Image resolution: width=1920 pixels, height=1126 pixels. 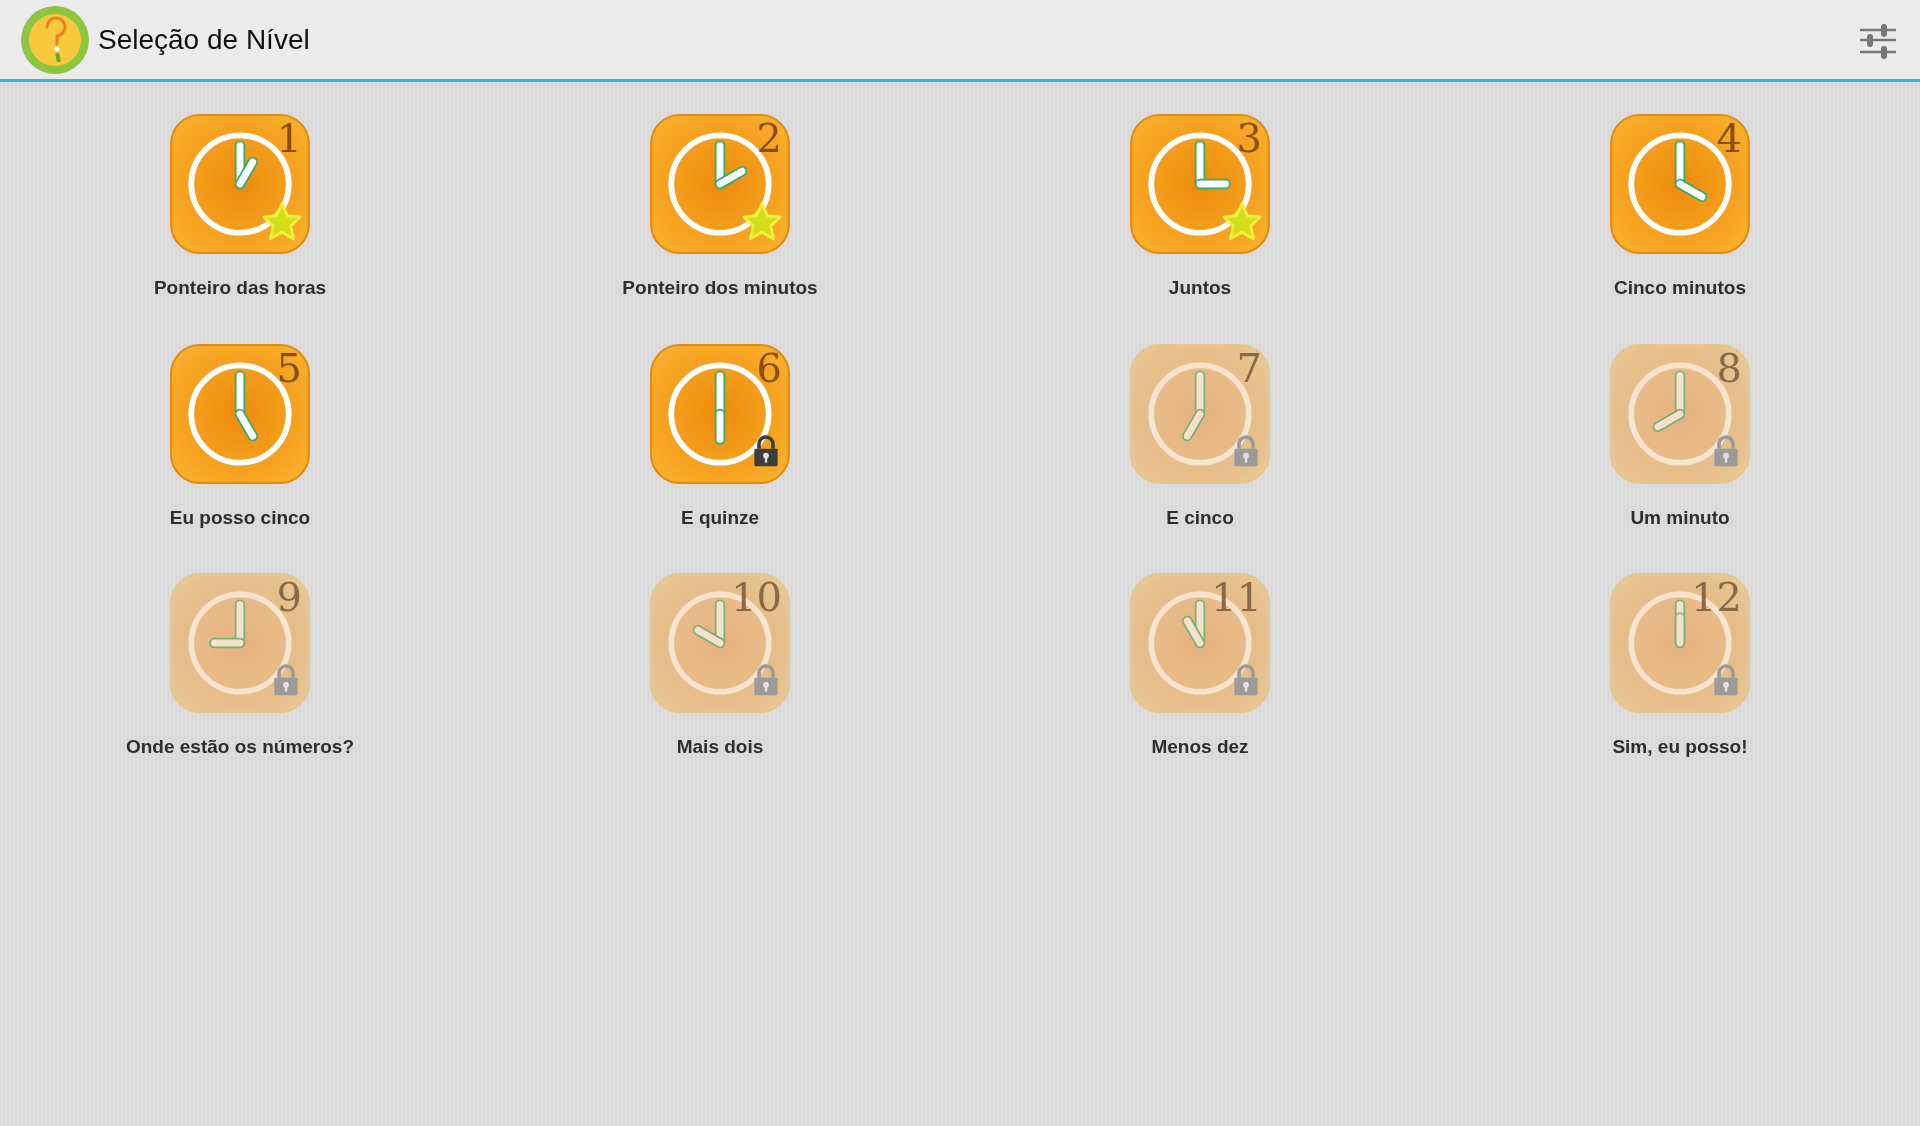 What do you see at coordinates (720, 184) in the screenshot?
I see `level-tile: 2` at bounding box center [720, 184].